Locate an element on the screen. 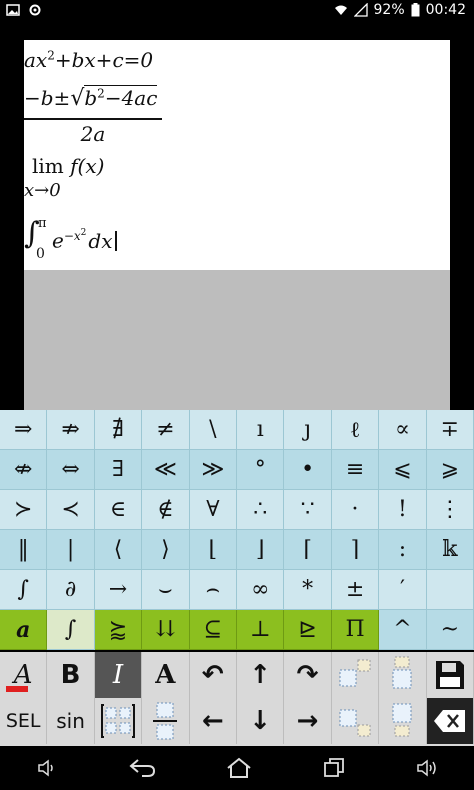 This screenshot has height=790, width=474. insert-stacked-button is located at coordinates (403, 675).